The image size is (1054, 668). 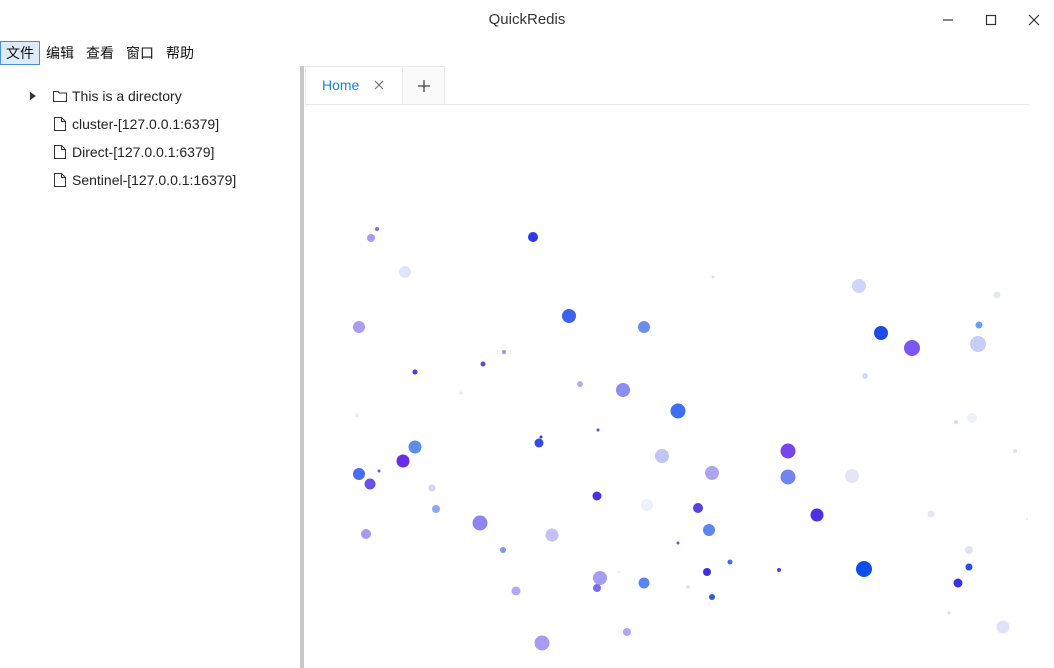 I want to click on close-button, so click(x=1034, y=20).